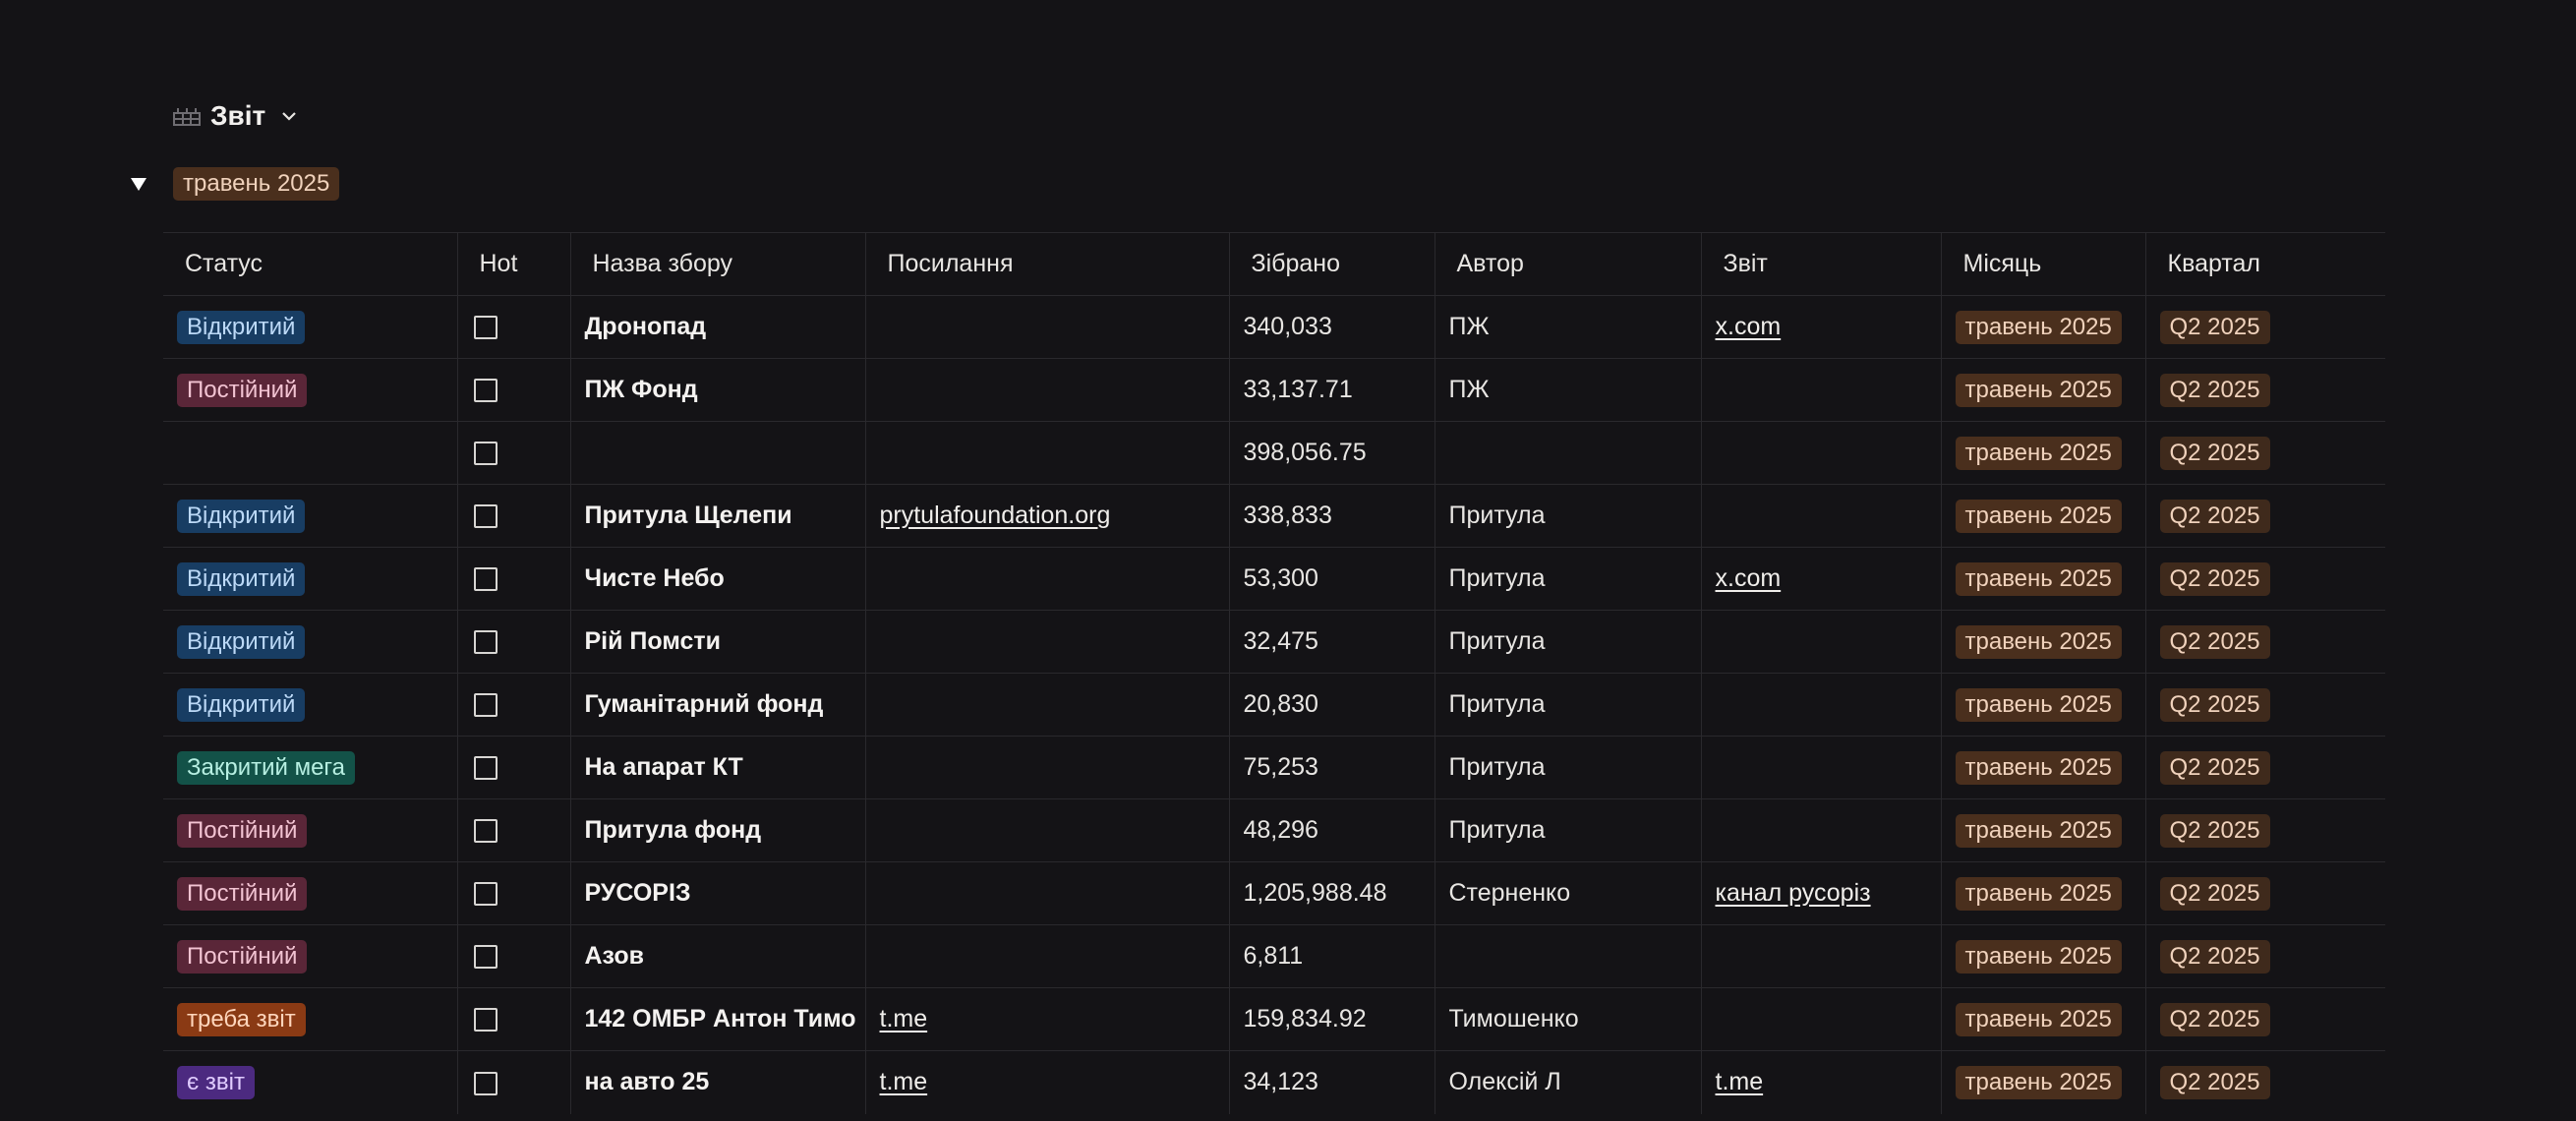  I want to click on report-link: x.com, so click(1749, 326).